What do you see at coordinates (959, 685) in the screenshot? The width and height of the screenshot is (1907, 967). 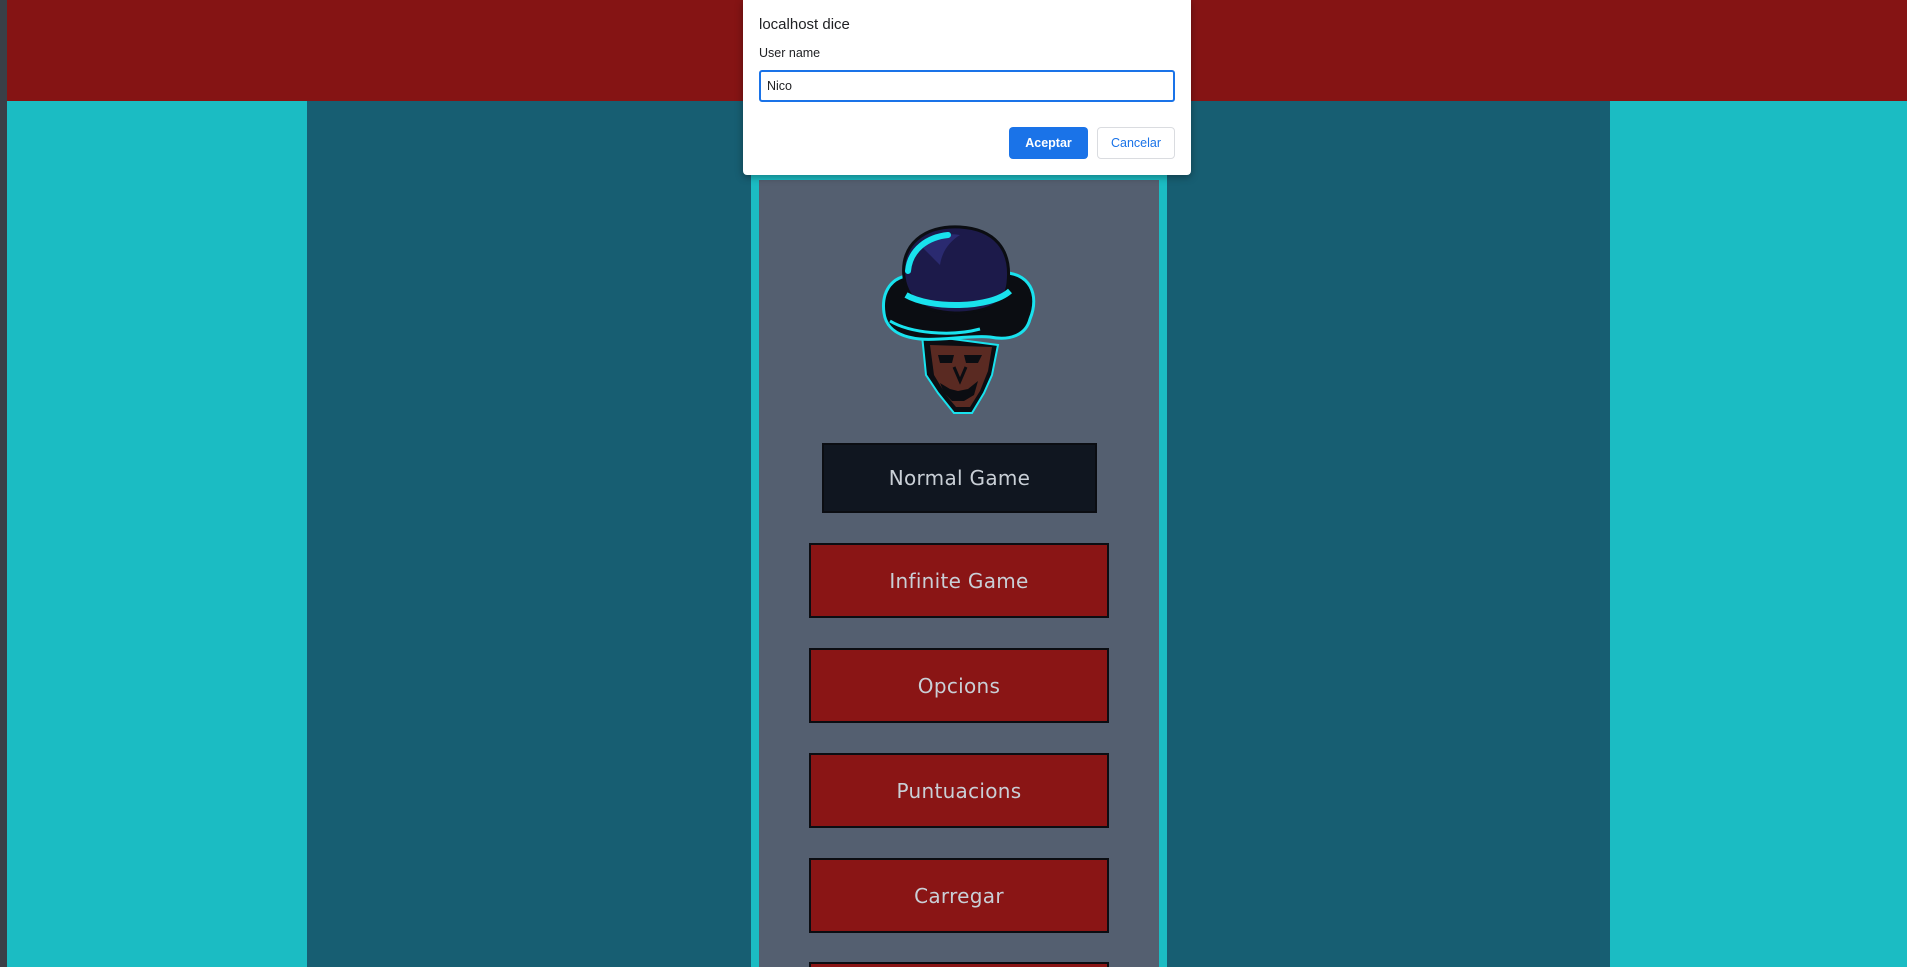 I see `options-button: Opcions` at bounding box center [959, 685].